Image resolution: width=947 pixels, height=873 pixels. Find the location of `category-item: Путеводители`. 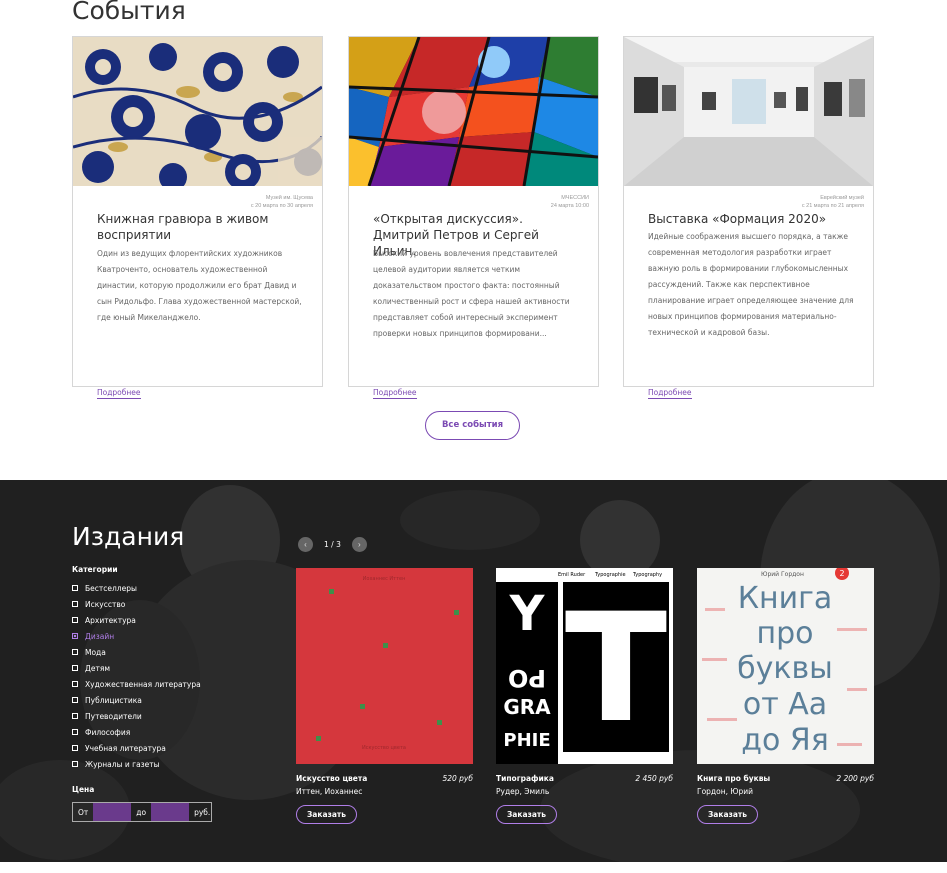

category-item: Путеводители is located at coordinates (136, 716).